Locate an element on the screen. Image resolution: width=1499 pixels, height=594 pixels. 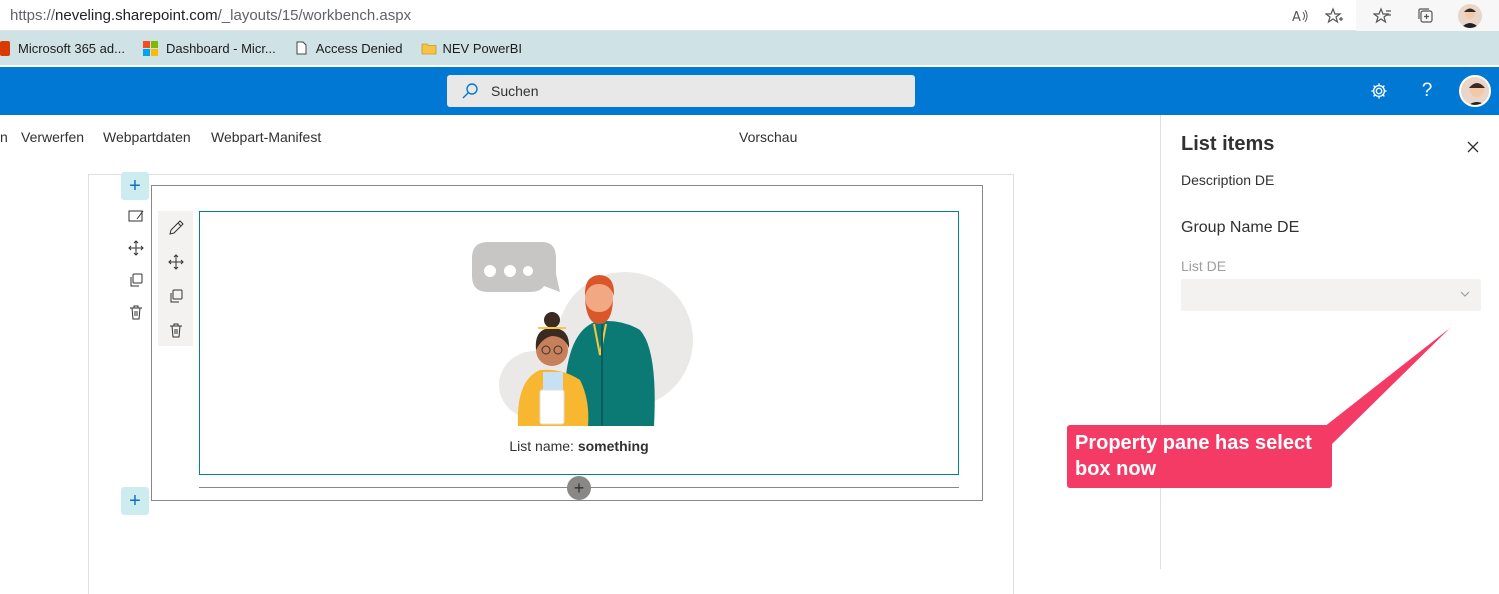
svg-text: A is located at coordinates (1296, 17).